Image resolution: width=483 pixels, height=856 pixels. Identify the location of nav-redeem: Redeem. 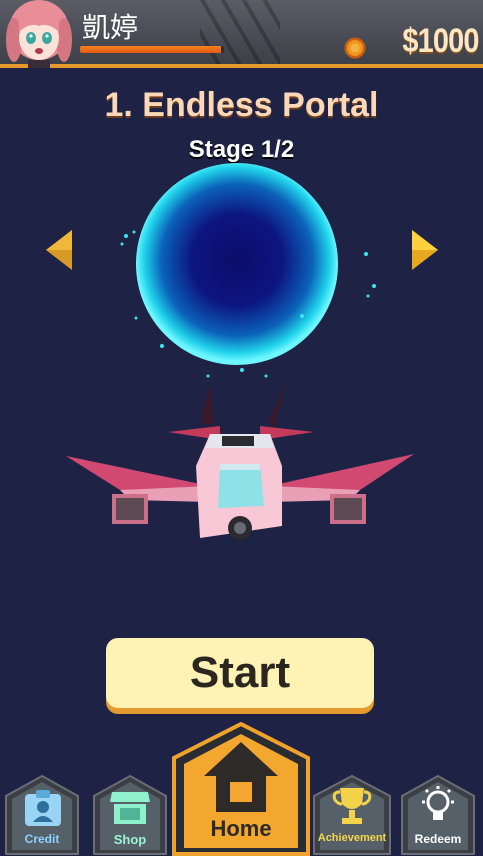
(438, 815).